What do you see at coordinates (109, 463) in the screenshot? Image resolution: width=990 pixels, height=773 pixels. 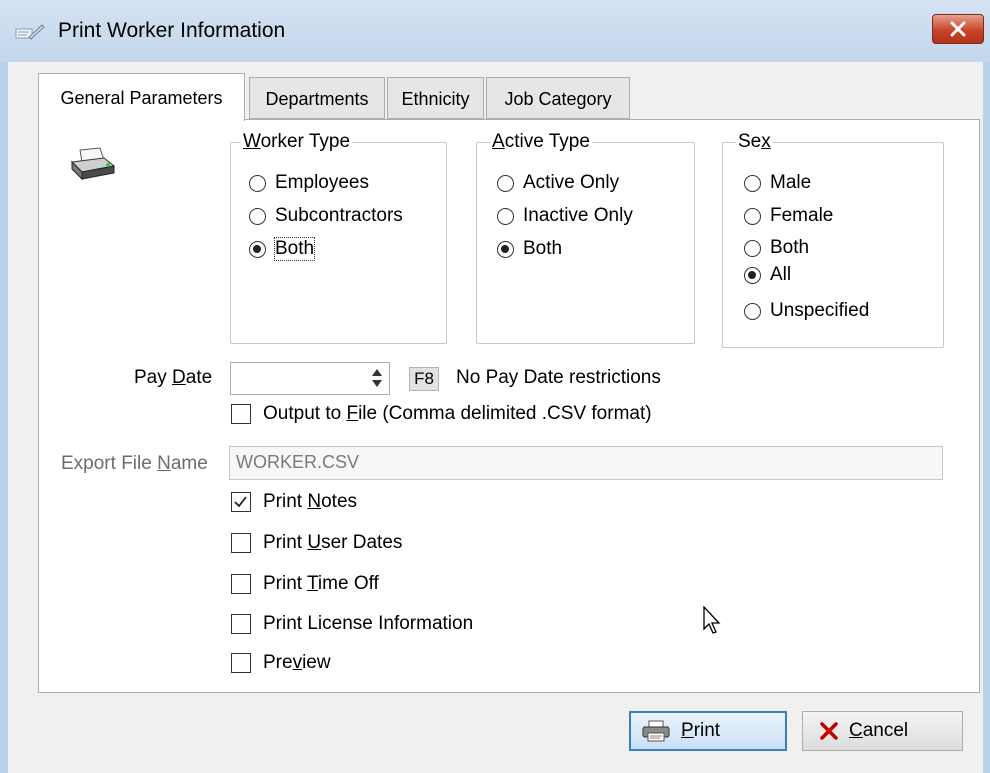 I see `label-text: Export File` at bounding box center [109, 463].